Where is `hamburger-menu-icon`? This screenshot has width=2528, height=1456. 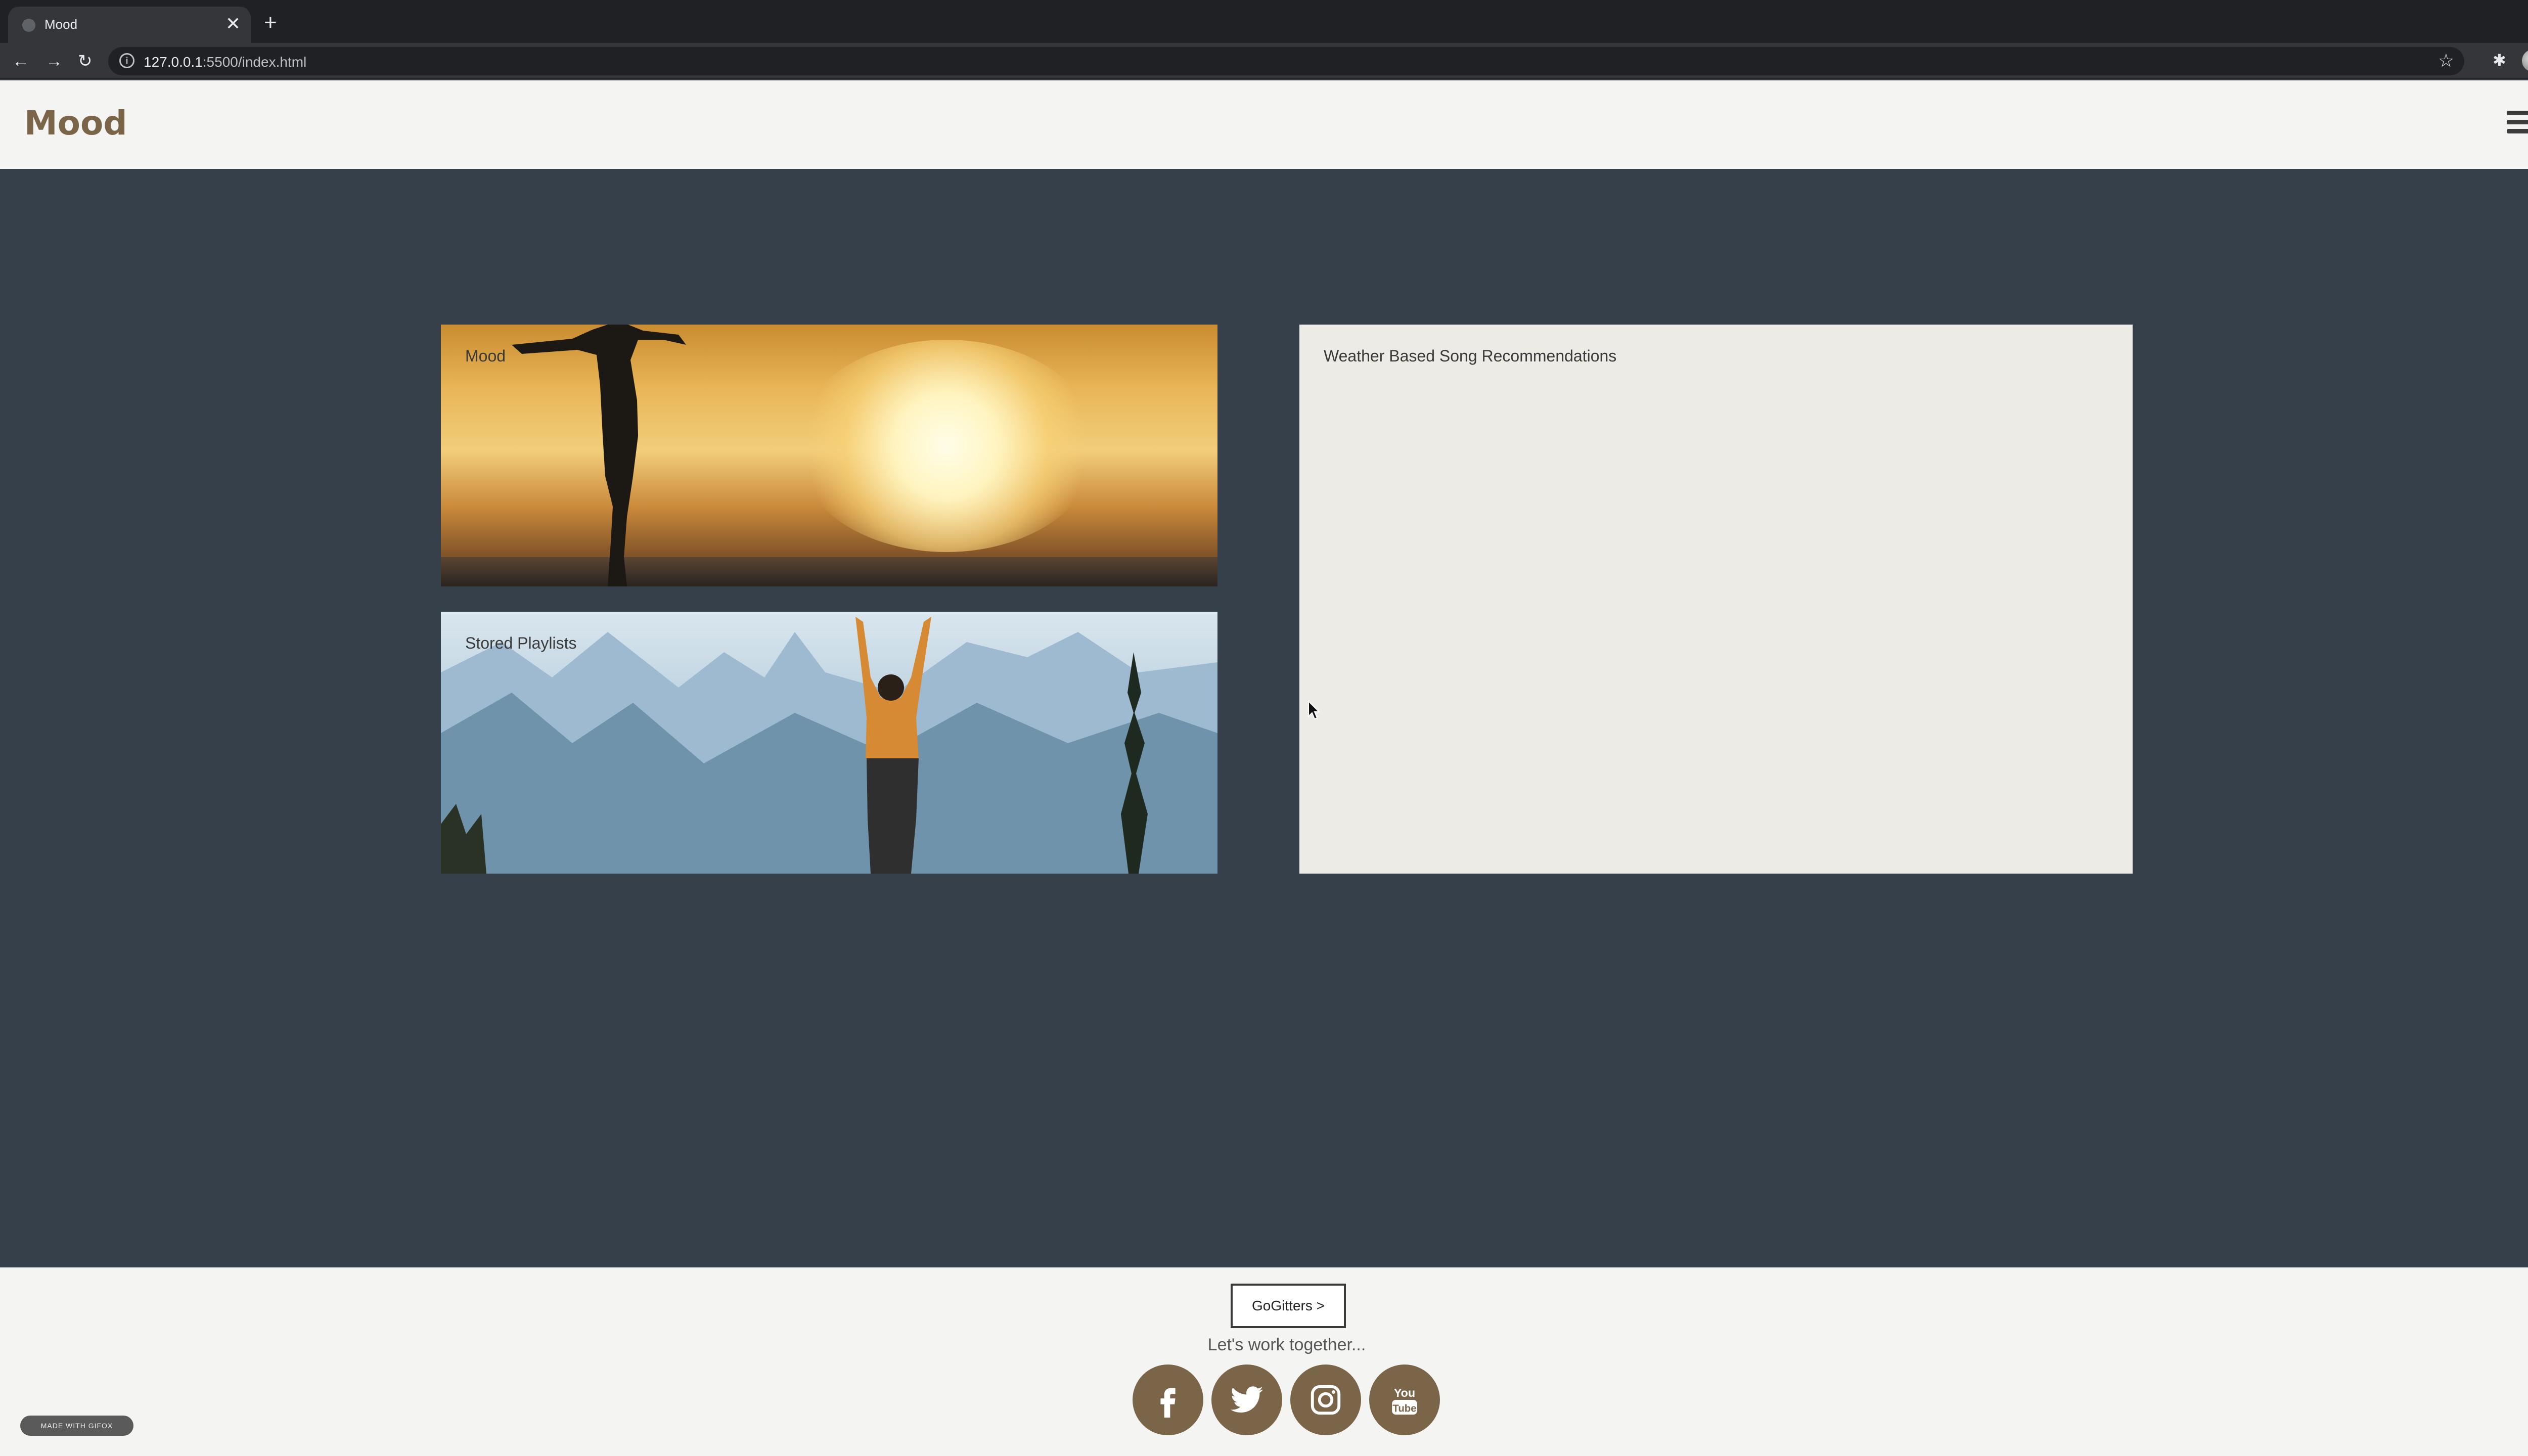
hamburger-menu-icon is located at coordinates (2518, 123).